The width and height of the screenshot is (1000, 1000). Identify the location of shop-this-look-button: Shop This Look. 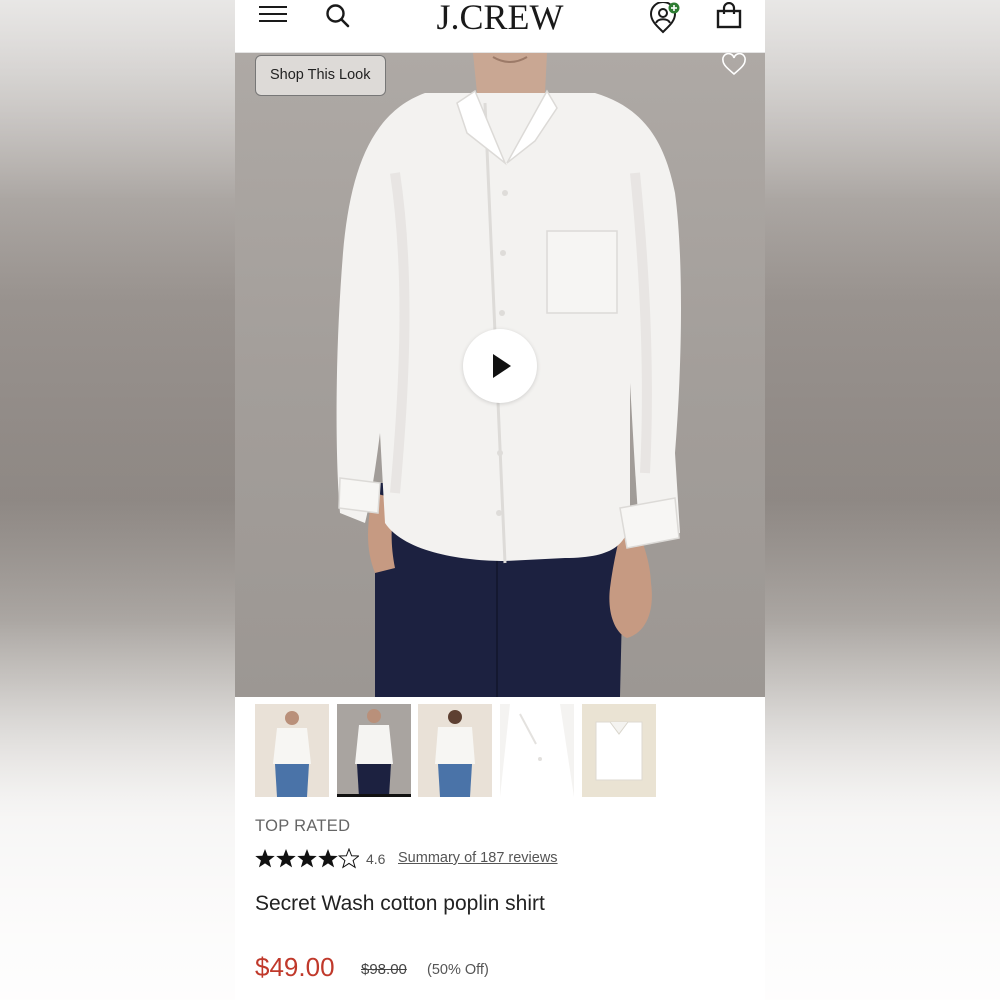
(320, 75).